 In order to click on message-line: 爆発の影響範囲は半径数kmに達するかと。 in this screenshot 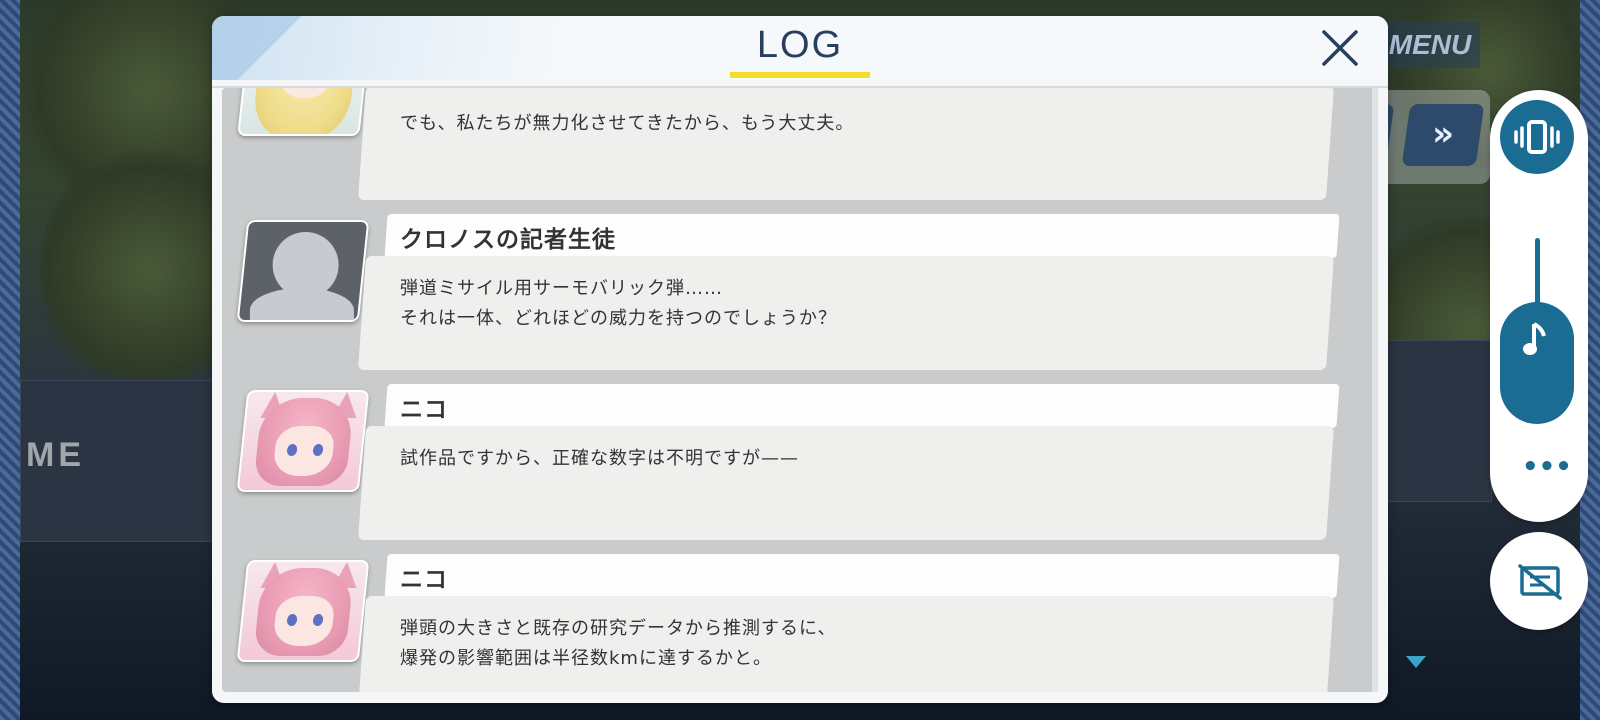, I will do `click(586, 658)`.